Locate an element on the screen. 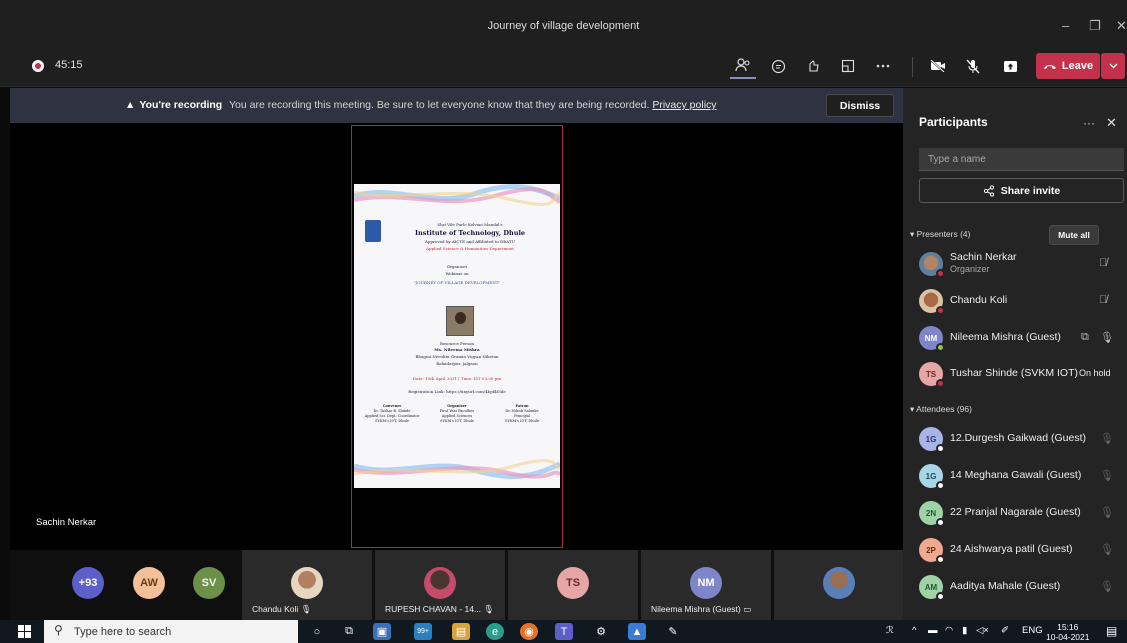 This screenshot has width=1127, height=643. flyer-speaker-org: Bhagini Nivedita Gramin Vigyan Niketan is located at coordinates (457, 356).